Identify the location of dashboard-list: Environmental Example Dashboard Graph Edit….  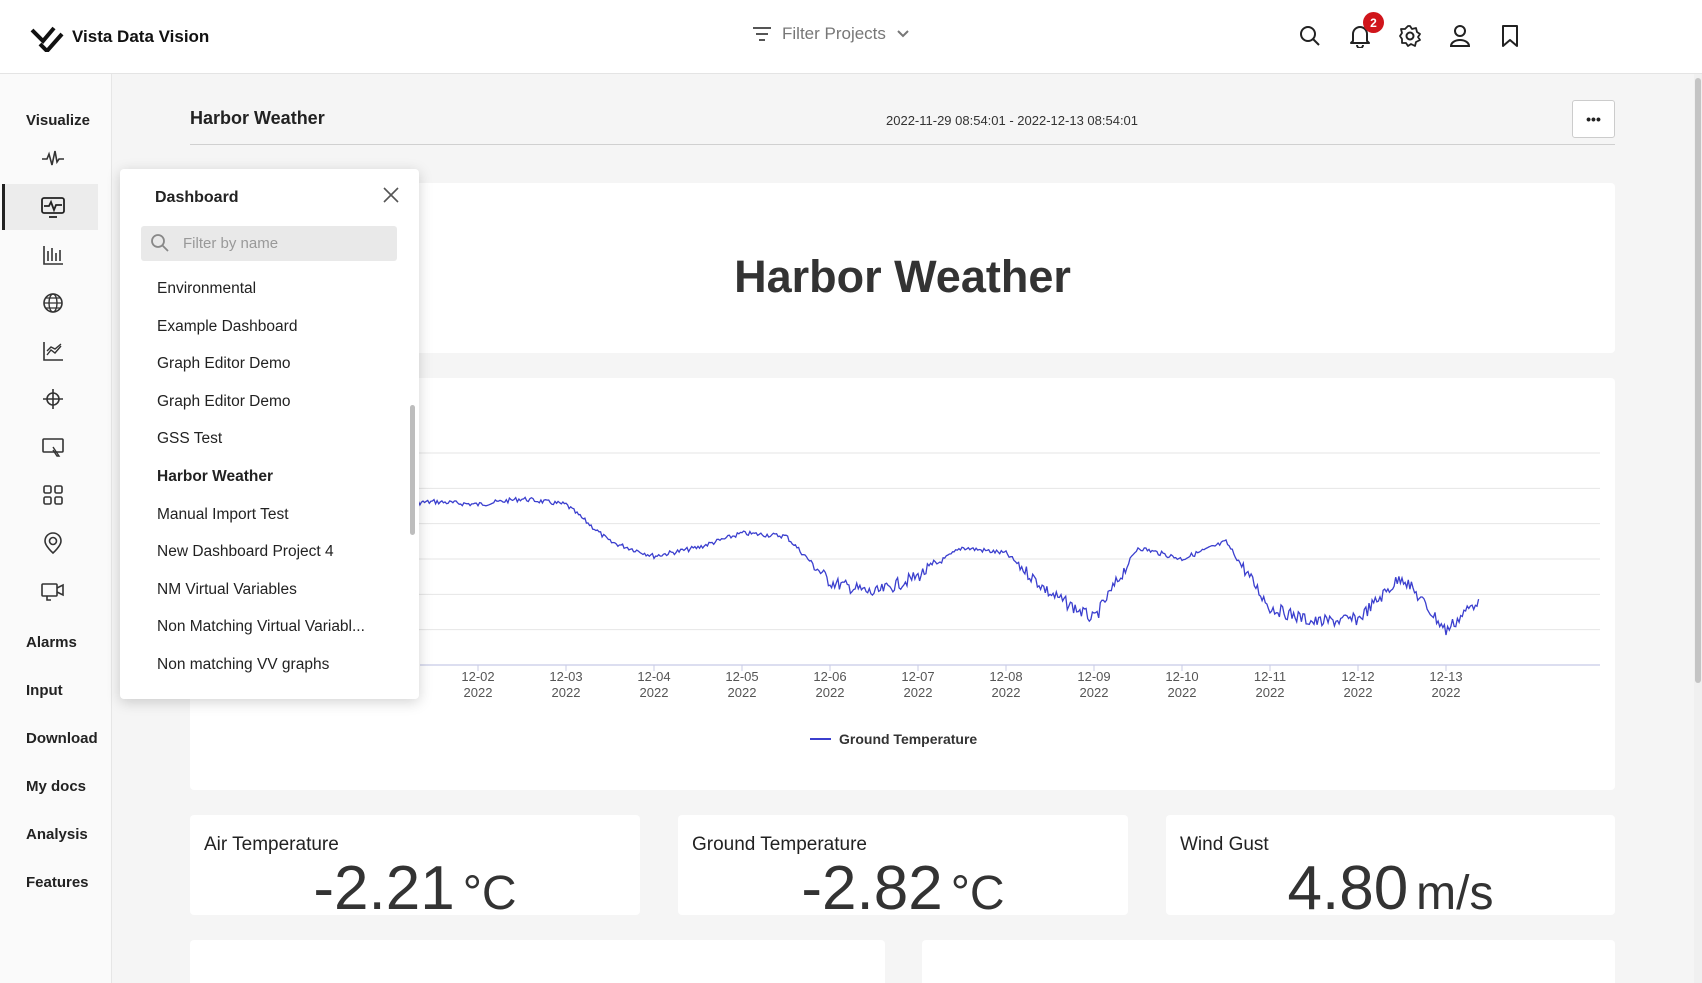
(277, 477).